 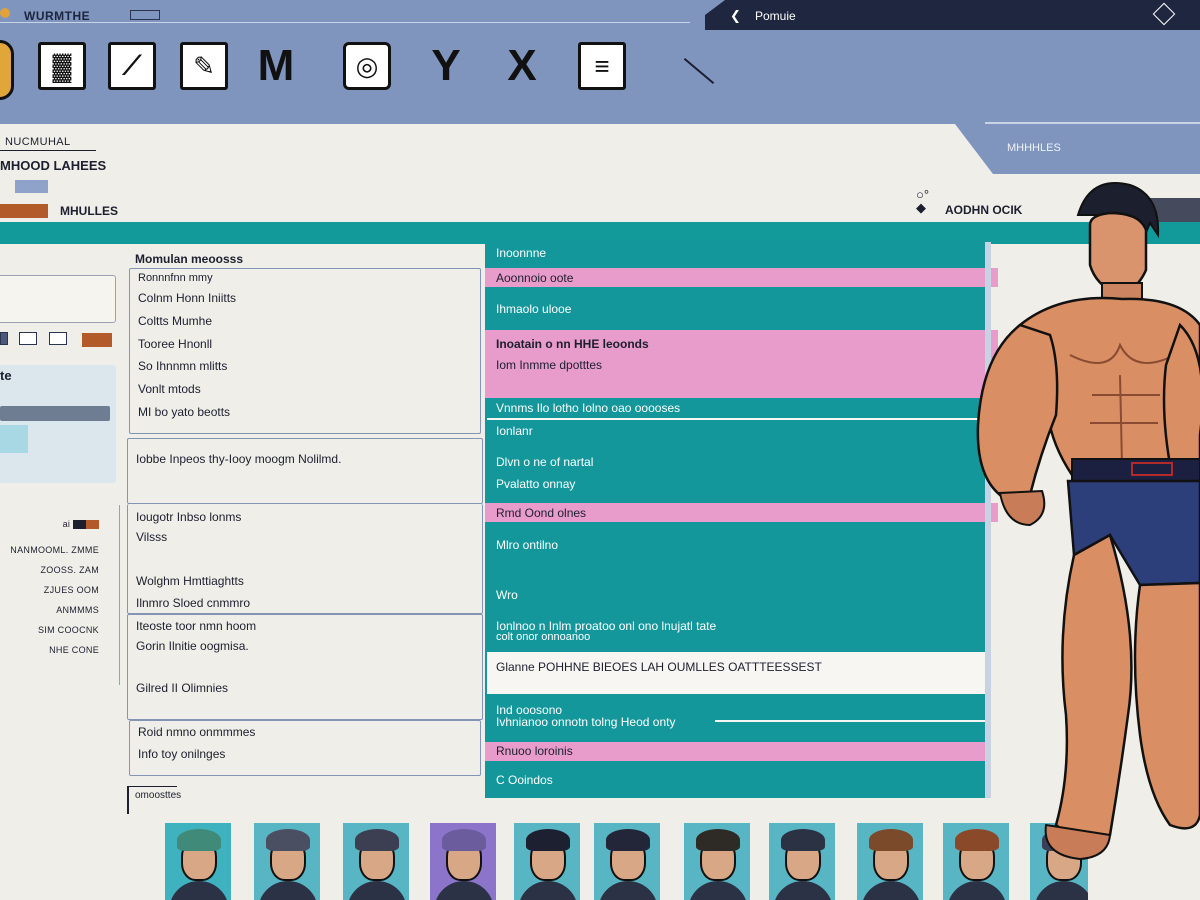 I want to click on list-item: So Ihnnmn mlitts, so click(x=182, y=366).